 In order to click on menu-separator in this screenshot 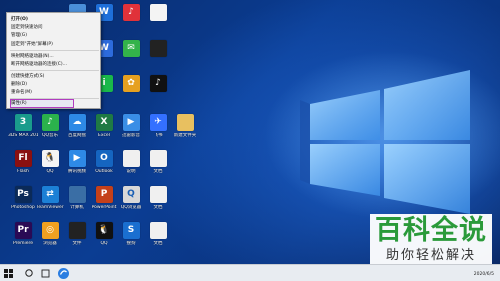, I will do `click(54, 50)`.